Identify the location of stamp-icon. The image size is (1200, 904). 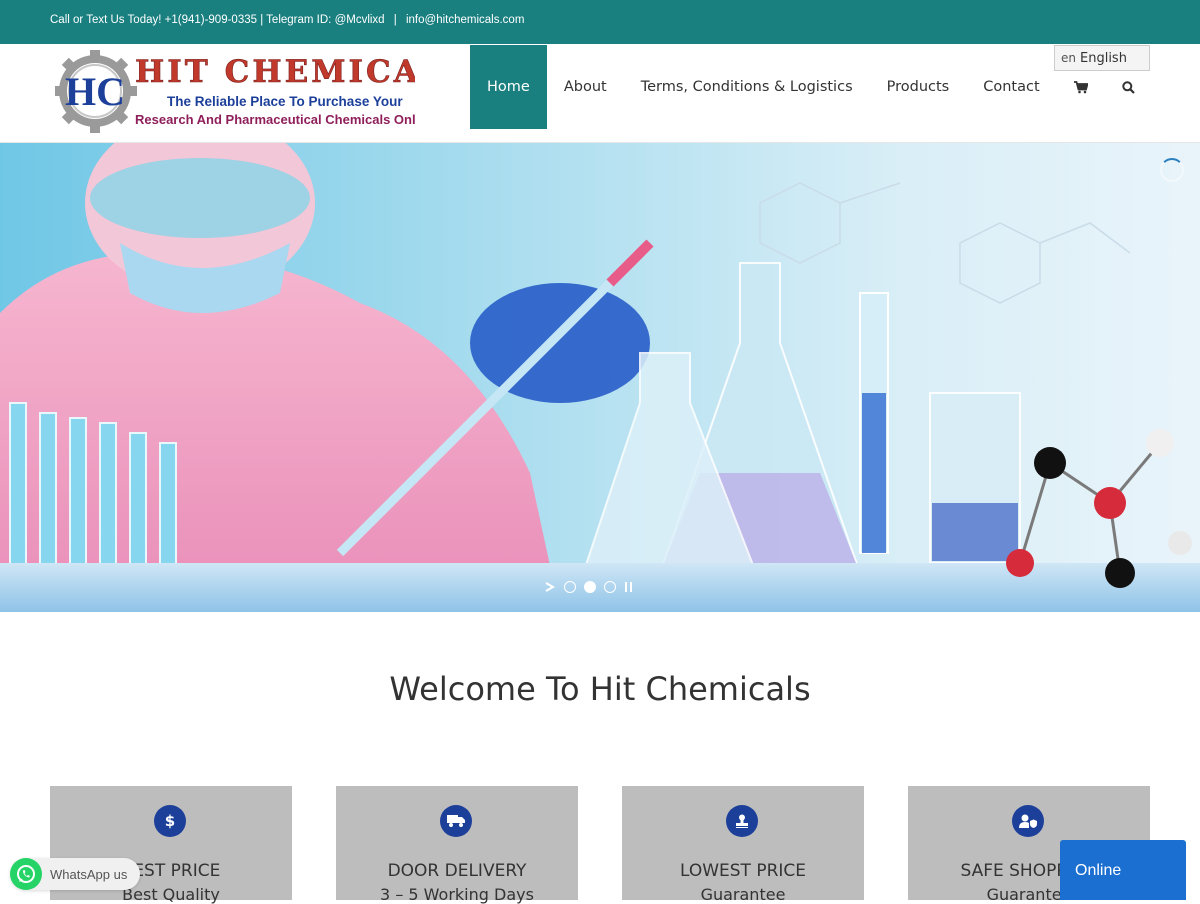
(742, 821).